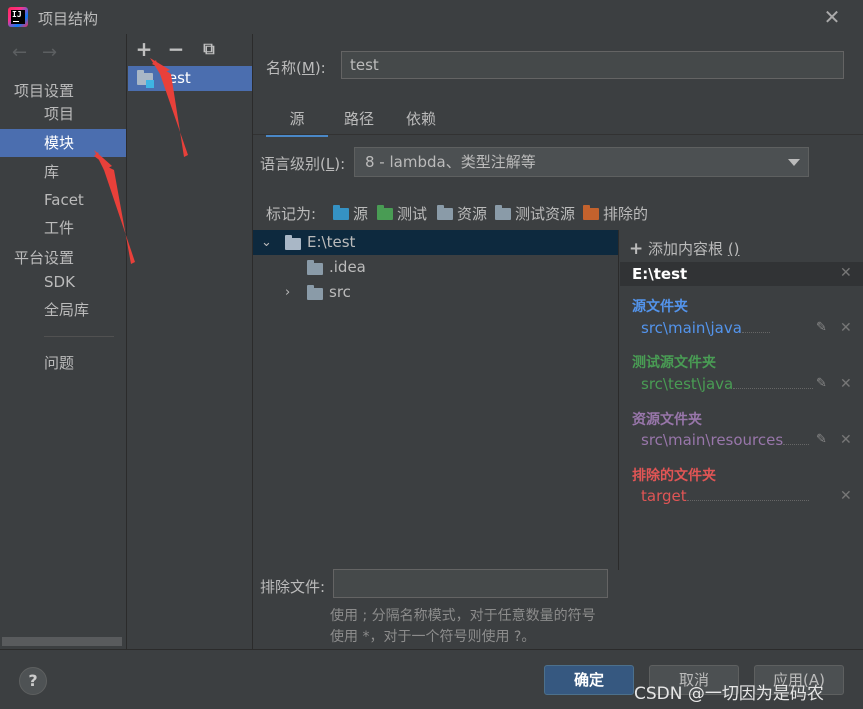  I want to click on help-button: ?, so click(33, 681).